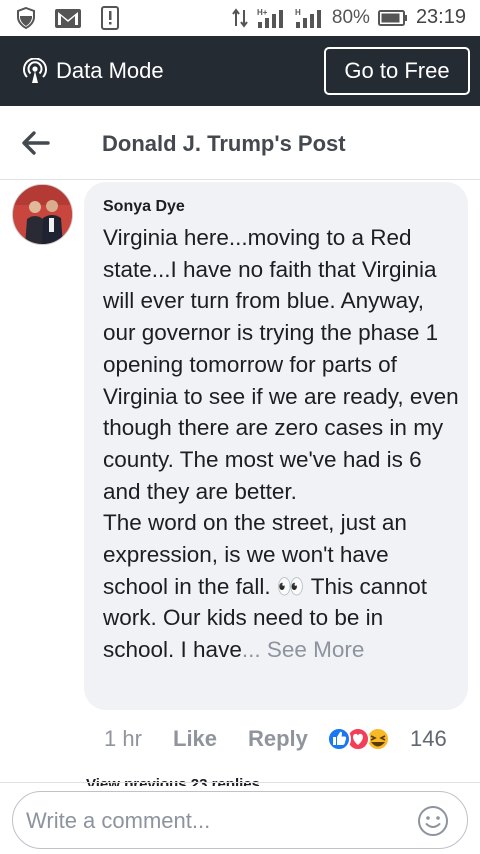 The width and height of the screenshot is (480, 854). What do you see at coordinates (123, 738) in the screenshot?
I see `comment-timestamp: 1 hr` at bounding box center [123, 738].